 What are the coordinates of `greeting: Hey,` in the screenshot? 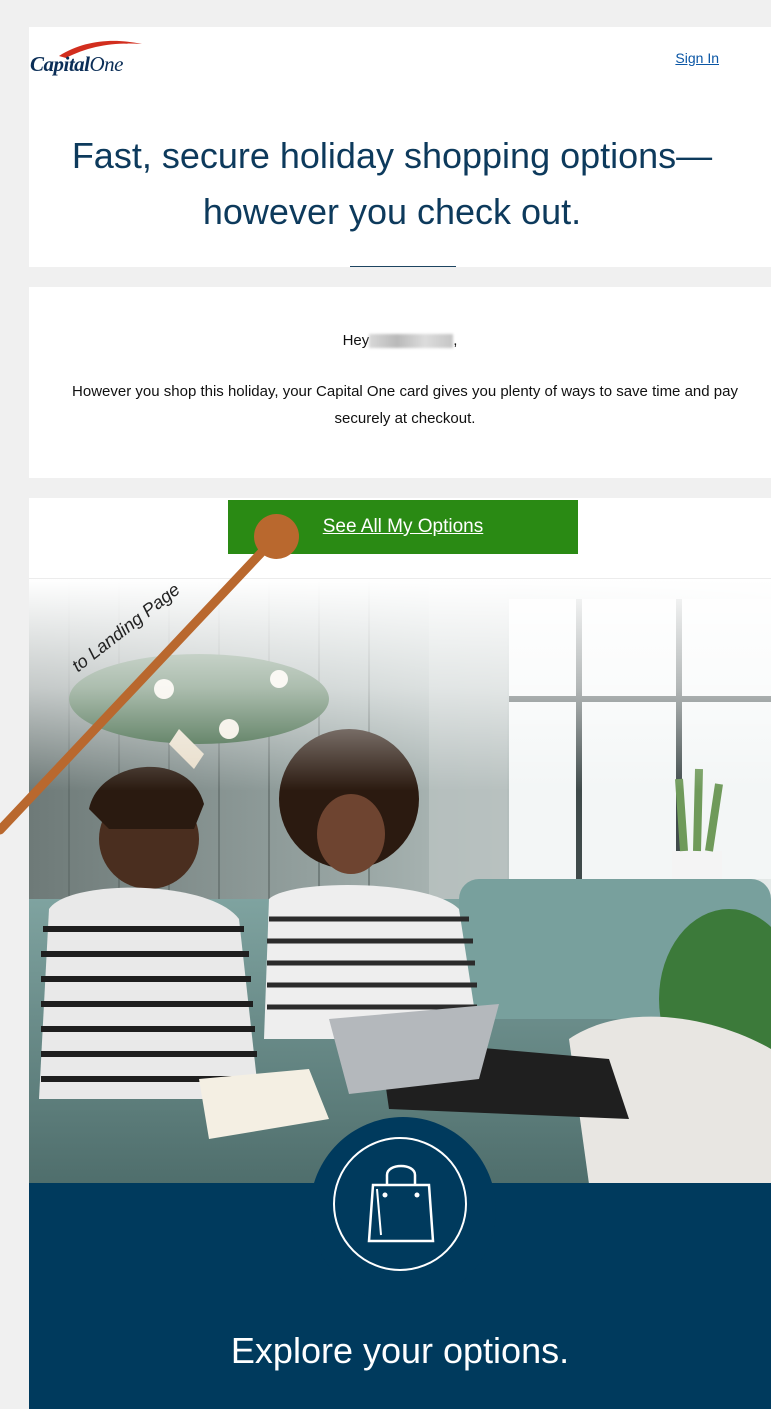 It's located at (400, 340).